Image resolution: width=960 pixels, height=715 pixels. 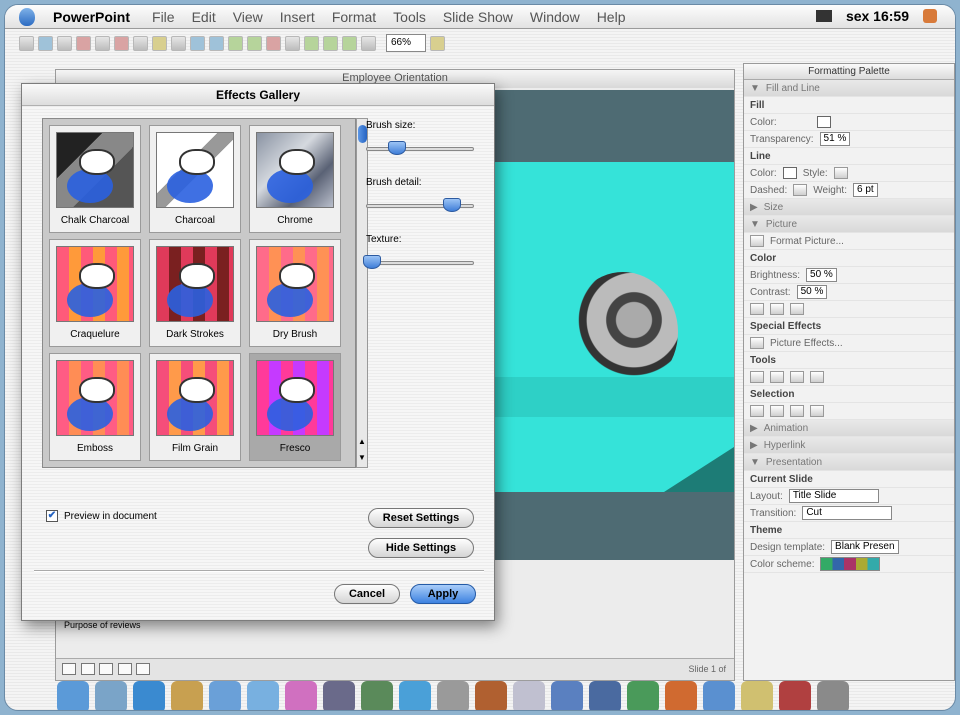 I want to click on new-icon, so click(x=26, y=43).